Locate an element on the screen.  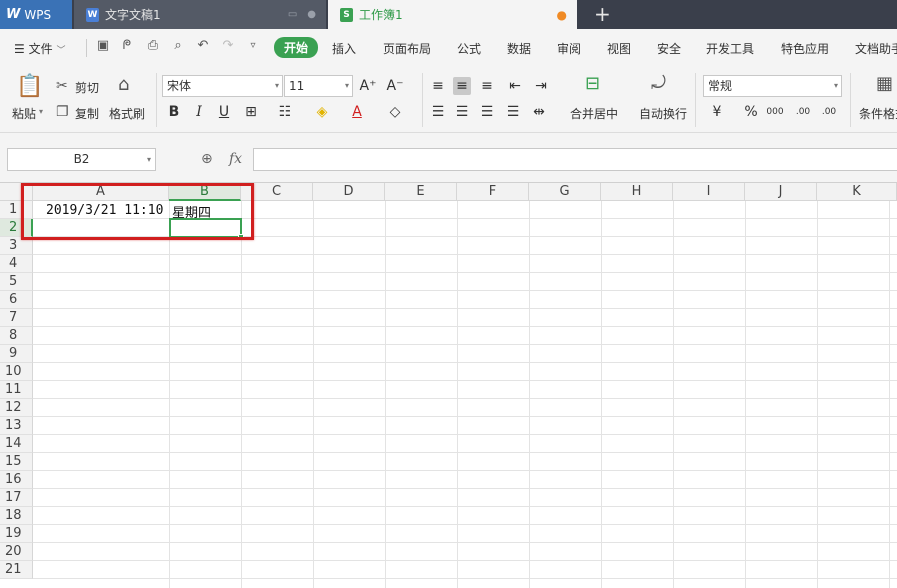
align-right-icon: ☰ is located at coordinates (487, 112).